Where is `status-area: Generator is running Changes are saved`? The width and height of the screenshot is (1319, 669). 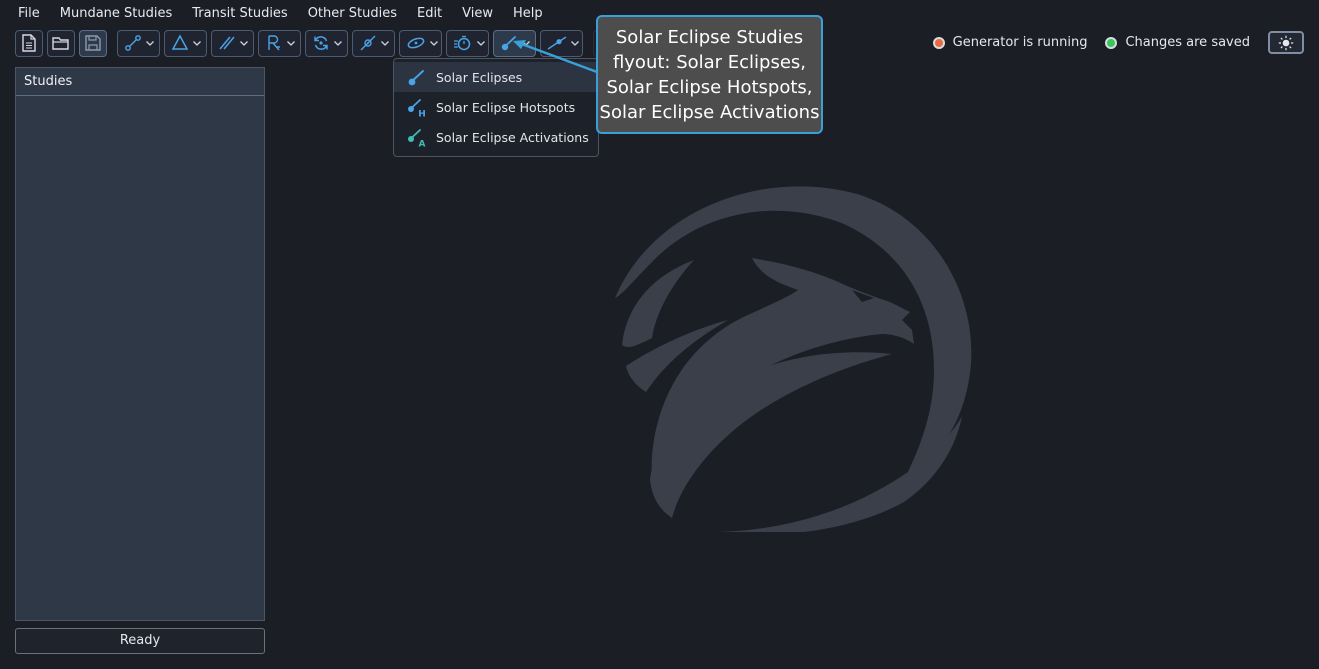 status-area: Generator is running Changes are saved is located at coordinates (1118, 42).